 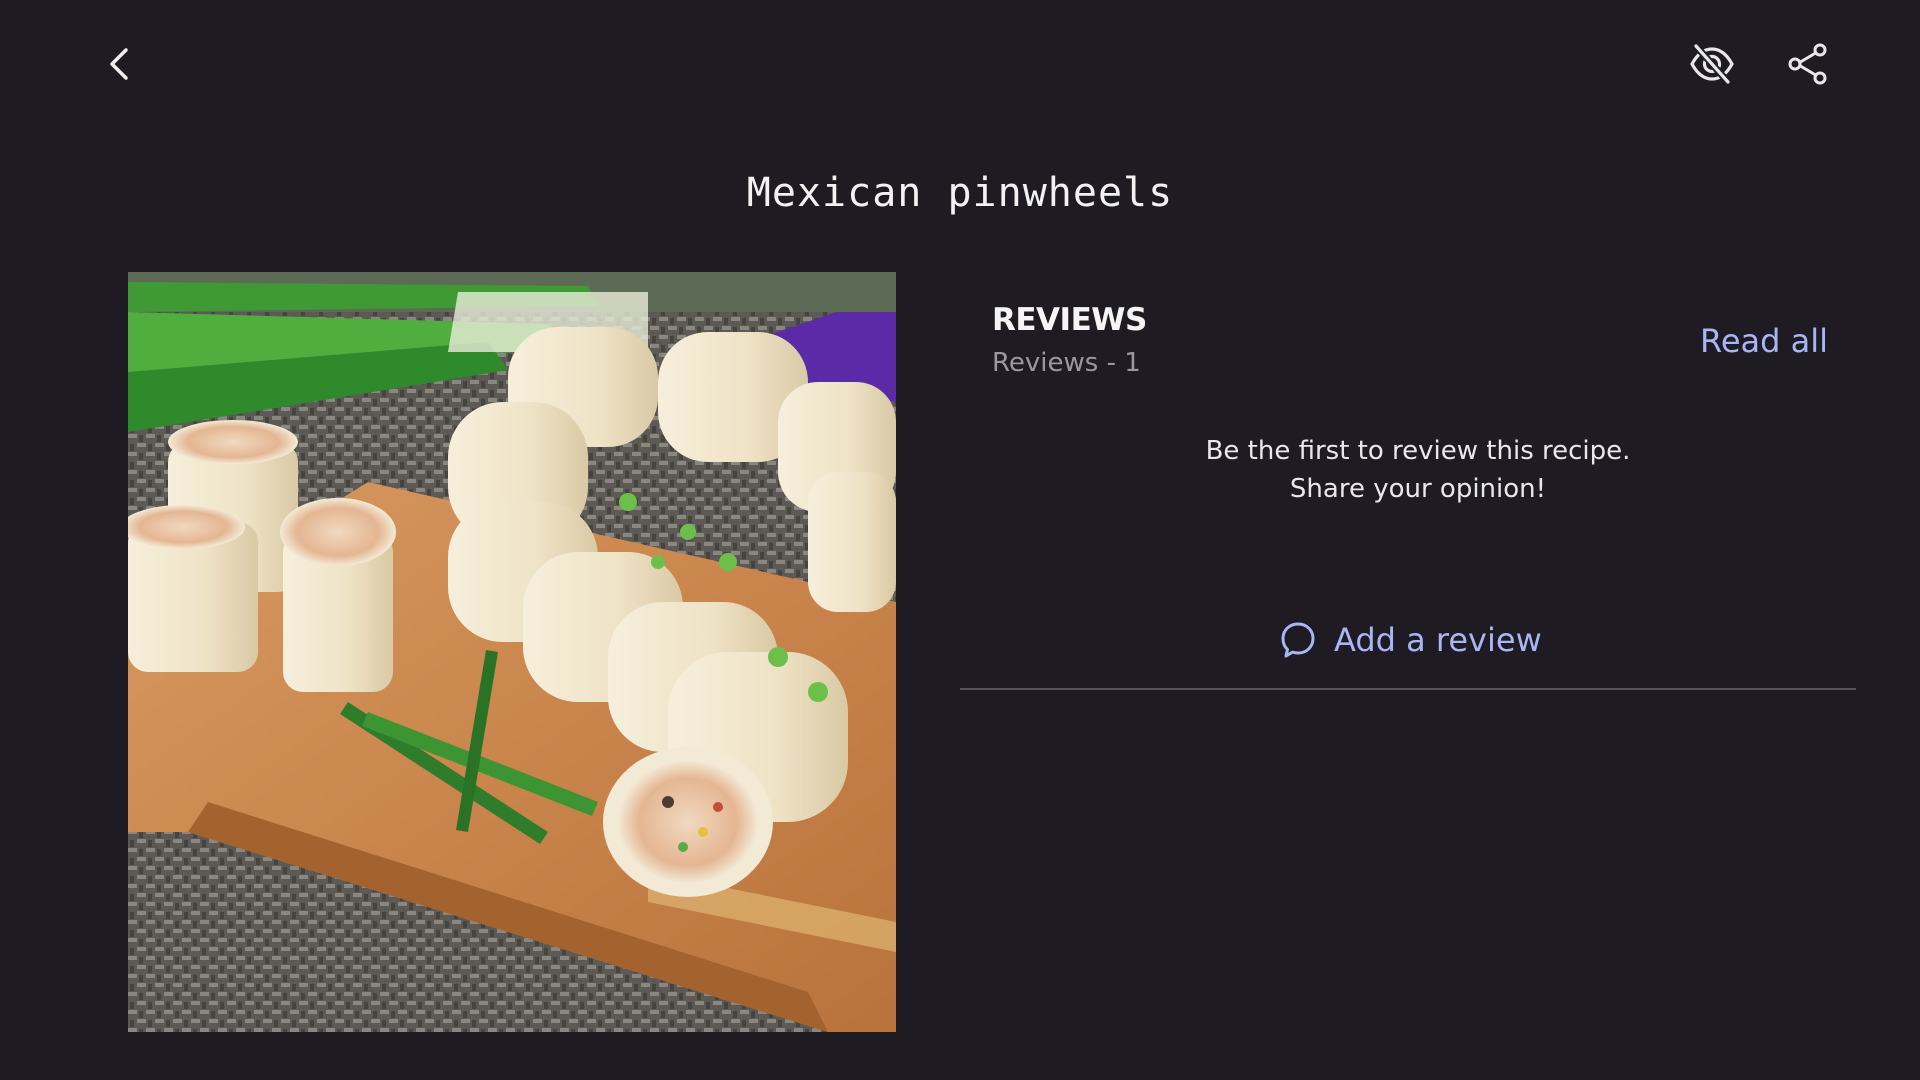 I want to click on chevron-left-icon, so click(x=119, y=64).